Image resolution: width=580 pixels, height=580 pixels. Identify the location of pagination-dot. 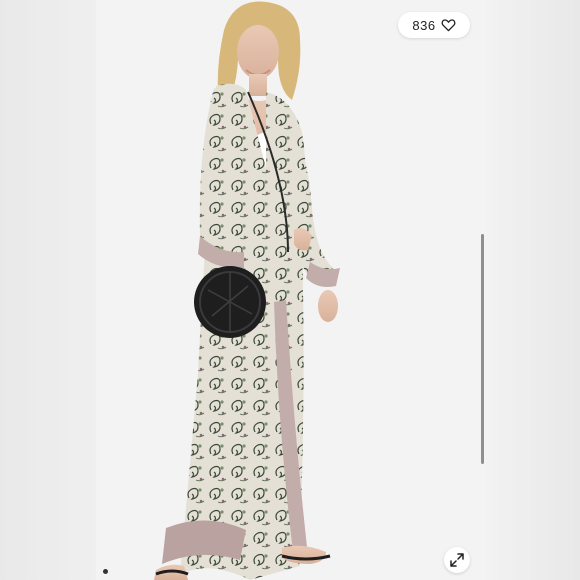
(105, 571).